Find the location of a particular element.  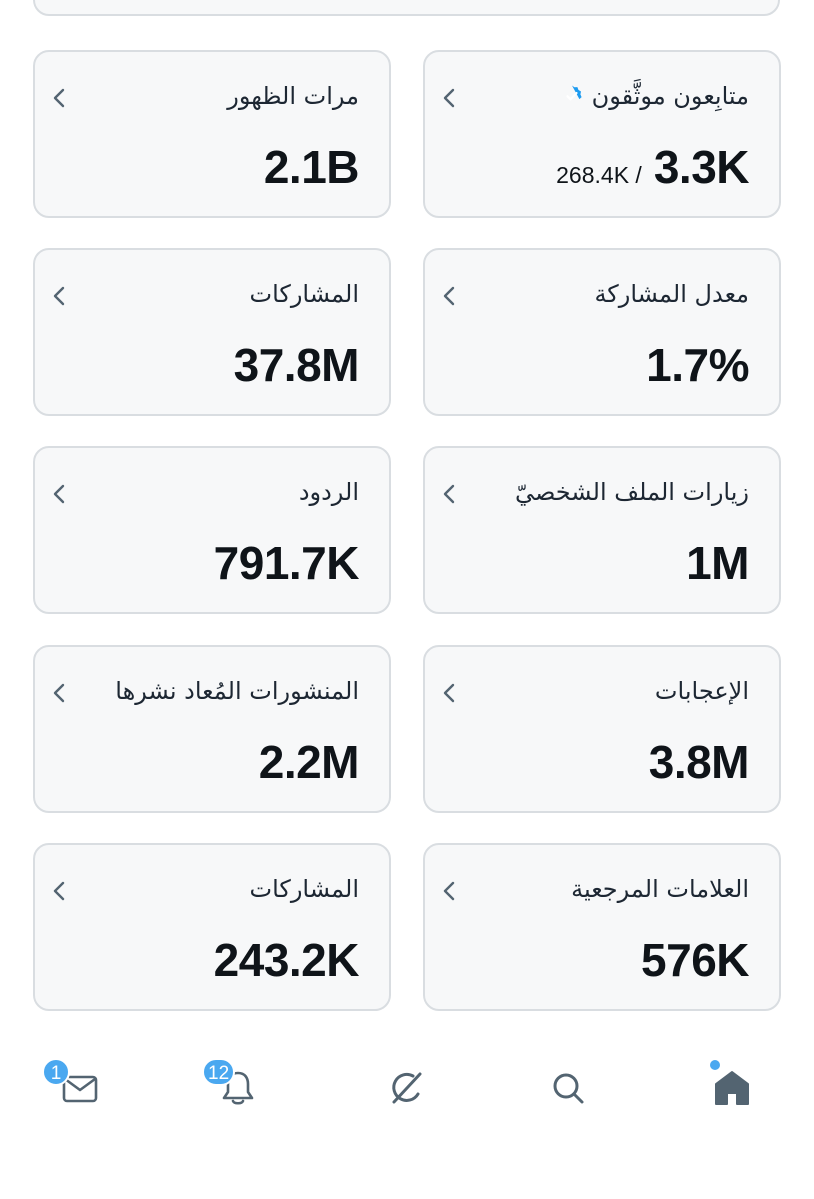

card-title-label: متابِعون موثَّقون is located at coordinates (670, 96).